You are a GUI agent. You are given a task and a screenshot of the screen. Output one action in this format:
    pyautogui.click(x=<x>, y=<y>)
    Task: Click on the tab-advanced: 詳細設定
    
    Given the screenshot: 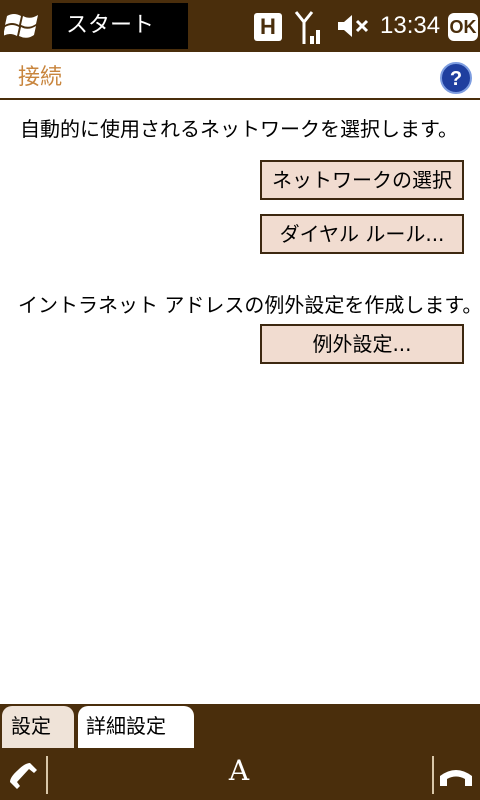 What is the action you would take?
    pyautogui.click(x=136, y=727)
    